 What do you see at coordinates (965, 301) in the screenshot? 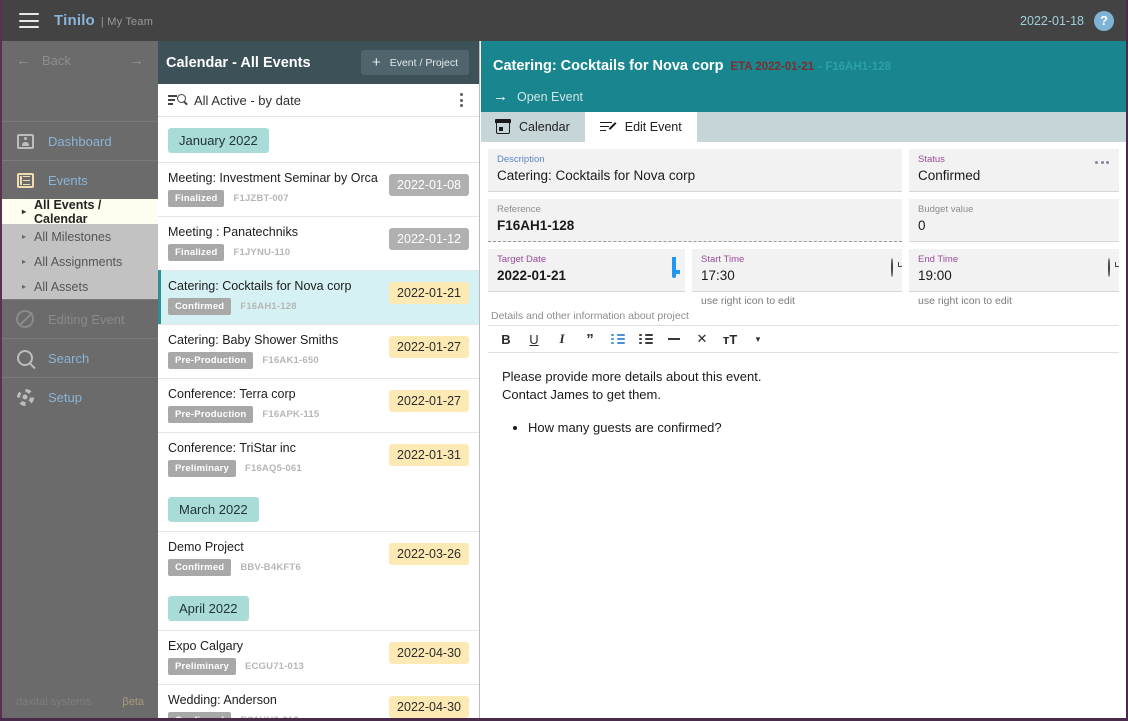
I see `end-time-hint: use right icon to edit` at bounding box center [965, 301].